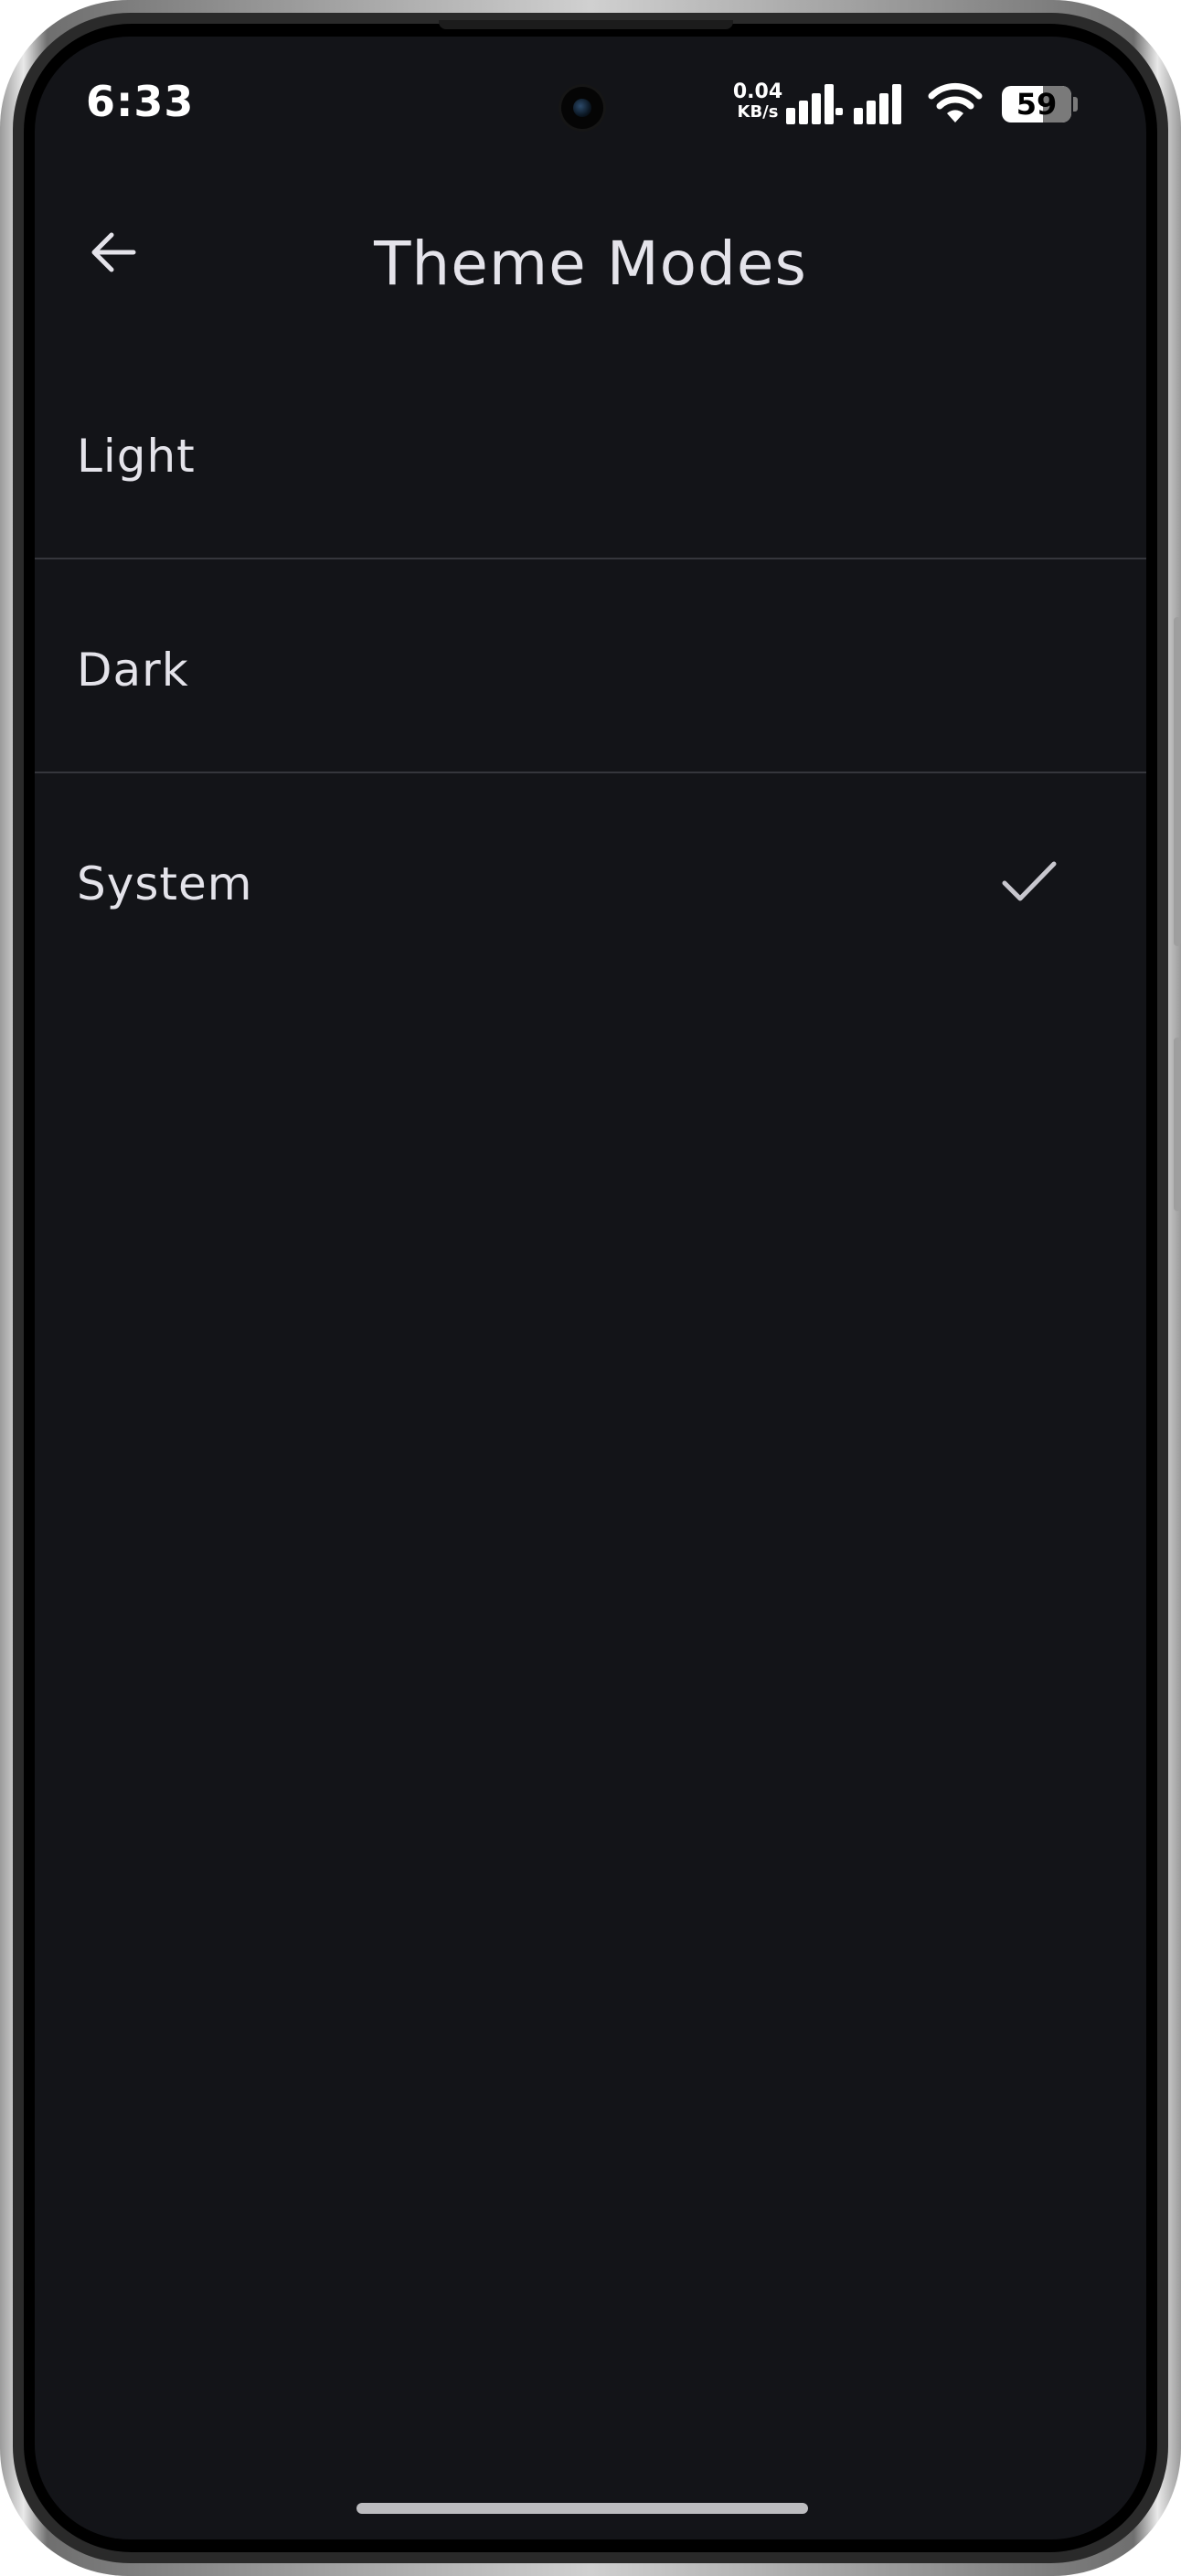 Image resolution: width=1181 pixels, height=2576 pixels. I want to click on checkmark-icon, so click(1029, 881).